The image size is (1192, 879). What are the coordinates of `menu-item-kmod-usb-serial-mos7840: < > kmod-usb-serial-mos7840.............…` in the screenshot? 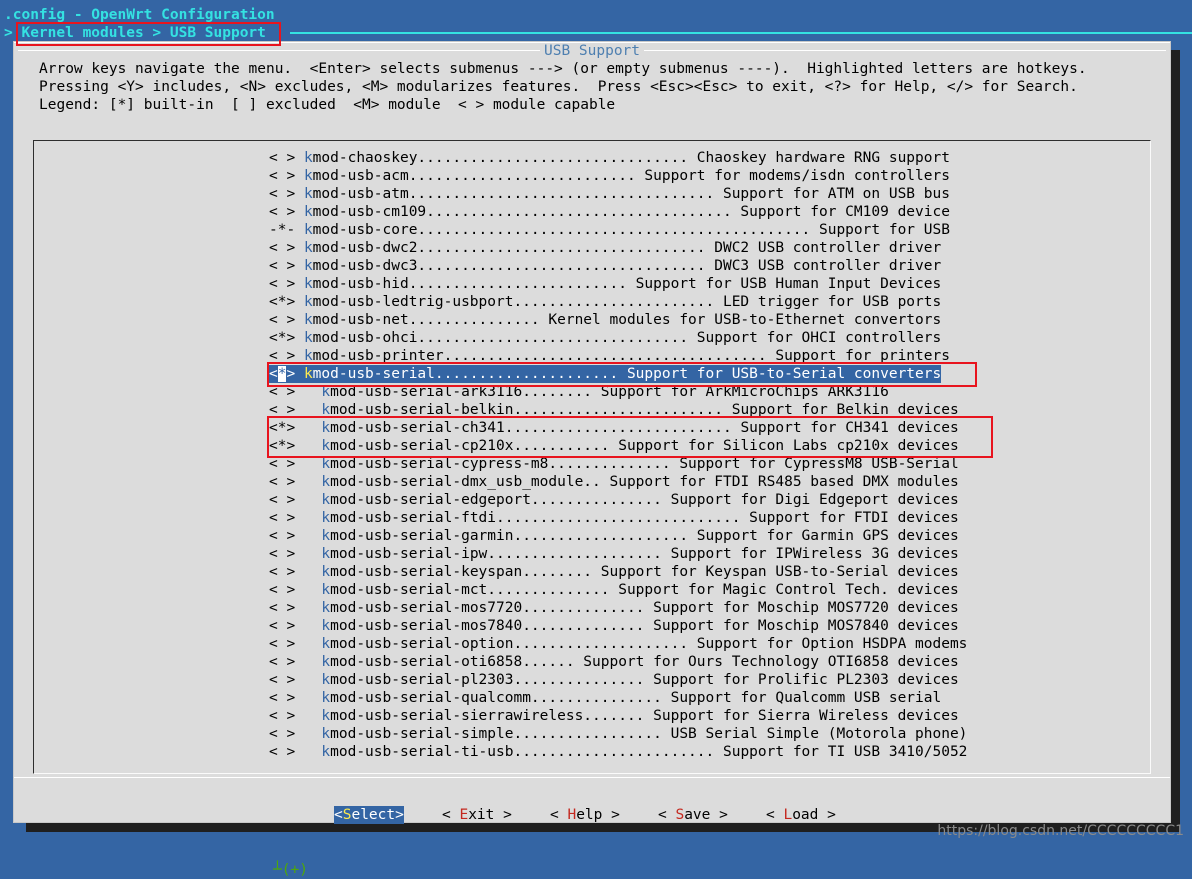 It's located at (614, 626).